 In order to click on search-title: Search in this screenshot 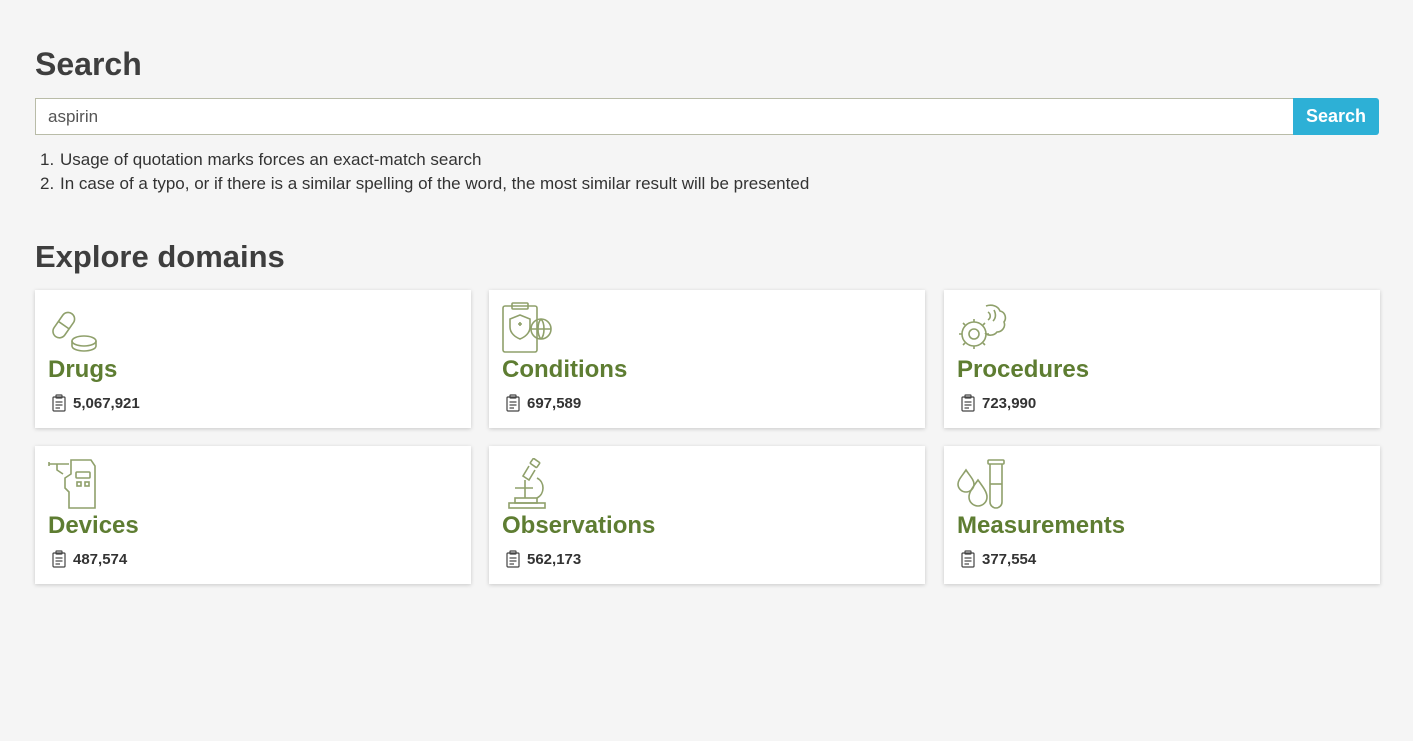, I will do `click(88, 64)`.